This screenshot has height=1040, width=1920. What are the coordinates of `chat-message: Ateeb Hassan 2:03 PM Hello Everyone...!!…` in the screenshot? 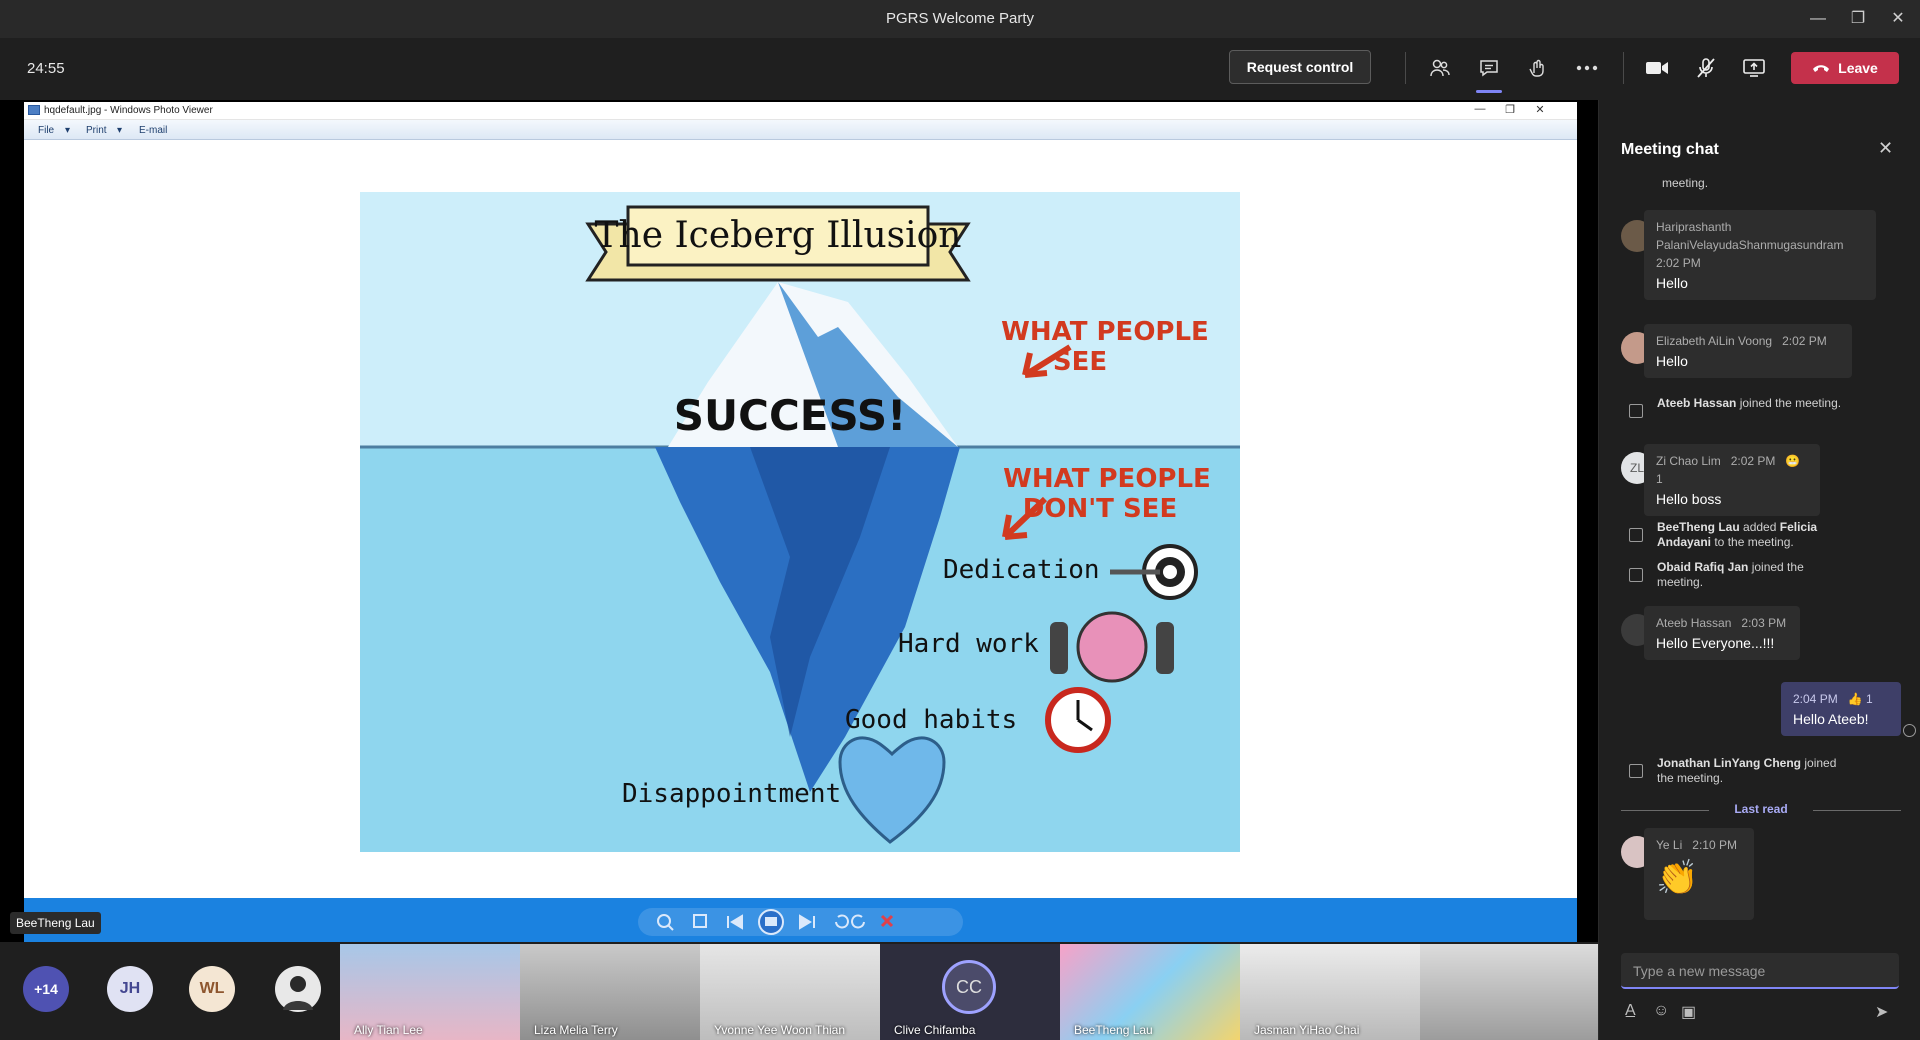 It's located at (1722, 633).